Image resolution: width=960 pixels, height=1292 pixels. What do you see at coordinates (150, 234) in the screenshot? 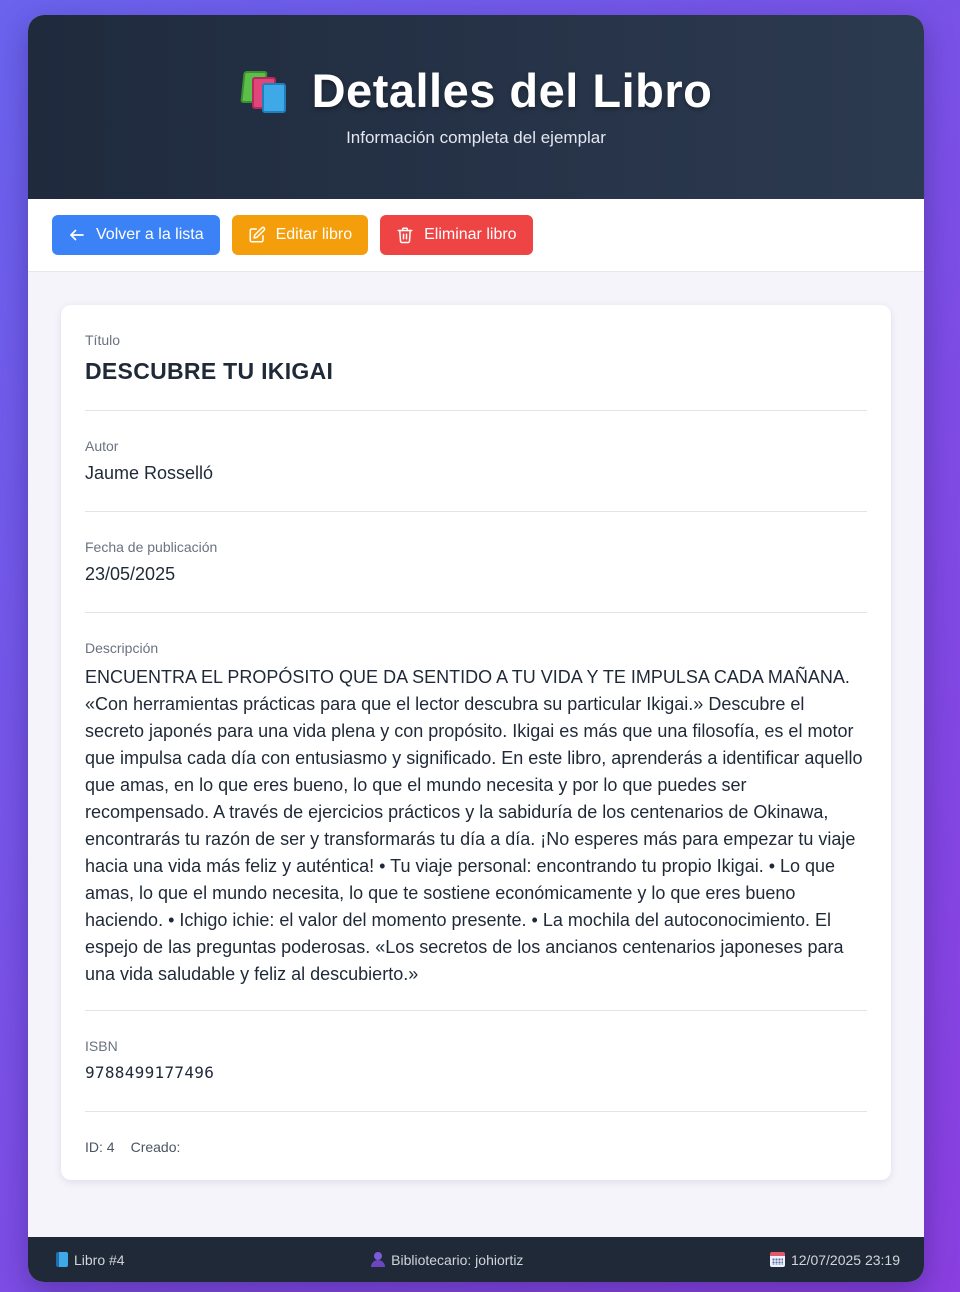
I see `back-button-label: Volver a la lista` at bounding box center [150, 234].